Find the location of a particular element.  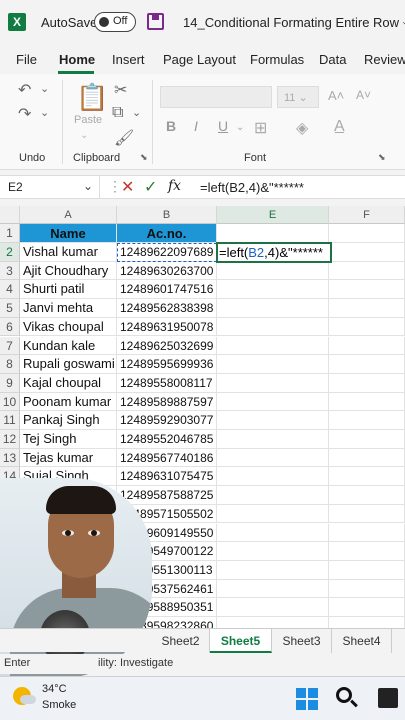

cell-name: Shurti patil is located at coordinates (68, 290).